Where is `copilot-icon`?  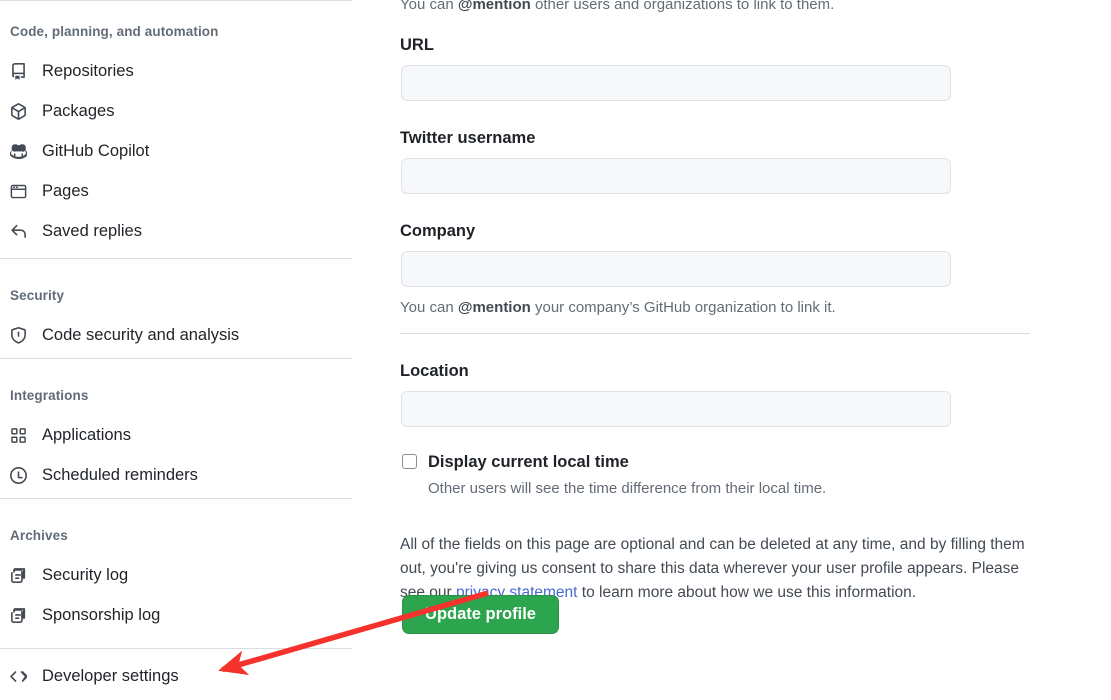 copilot-icon is located at coordinates (18, 151).